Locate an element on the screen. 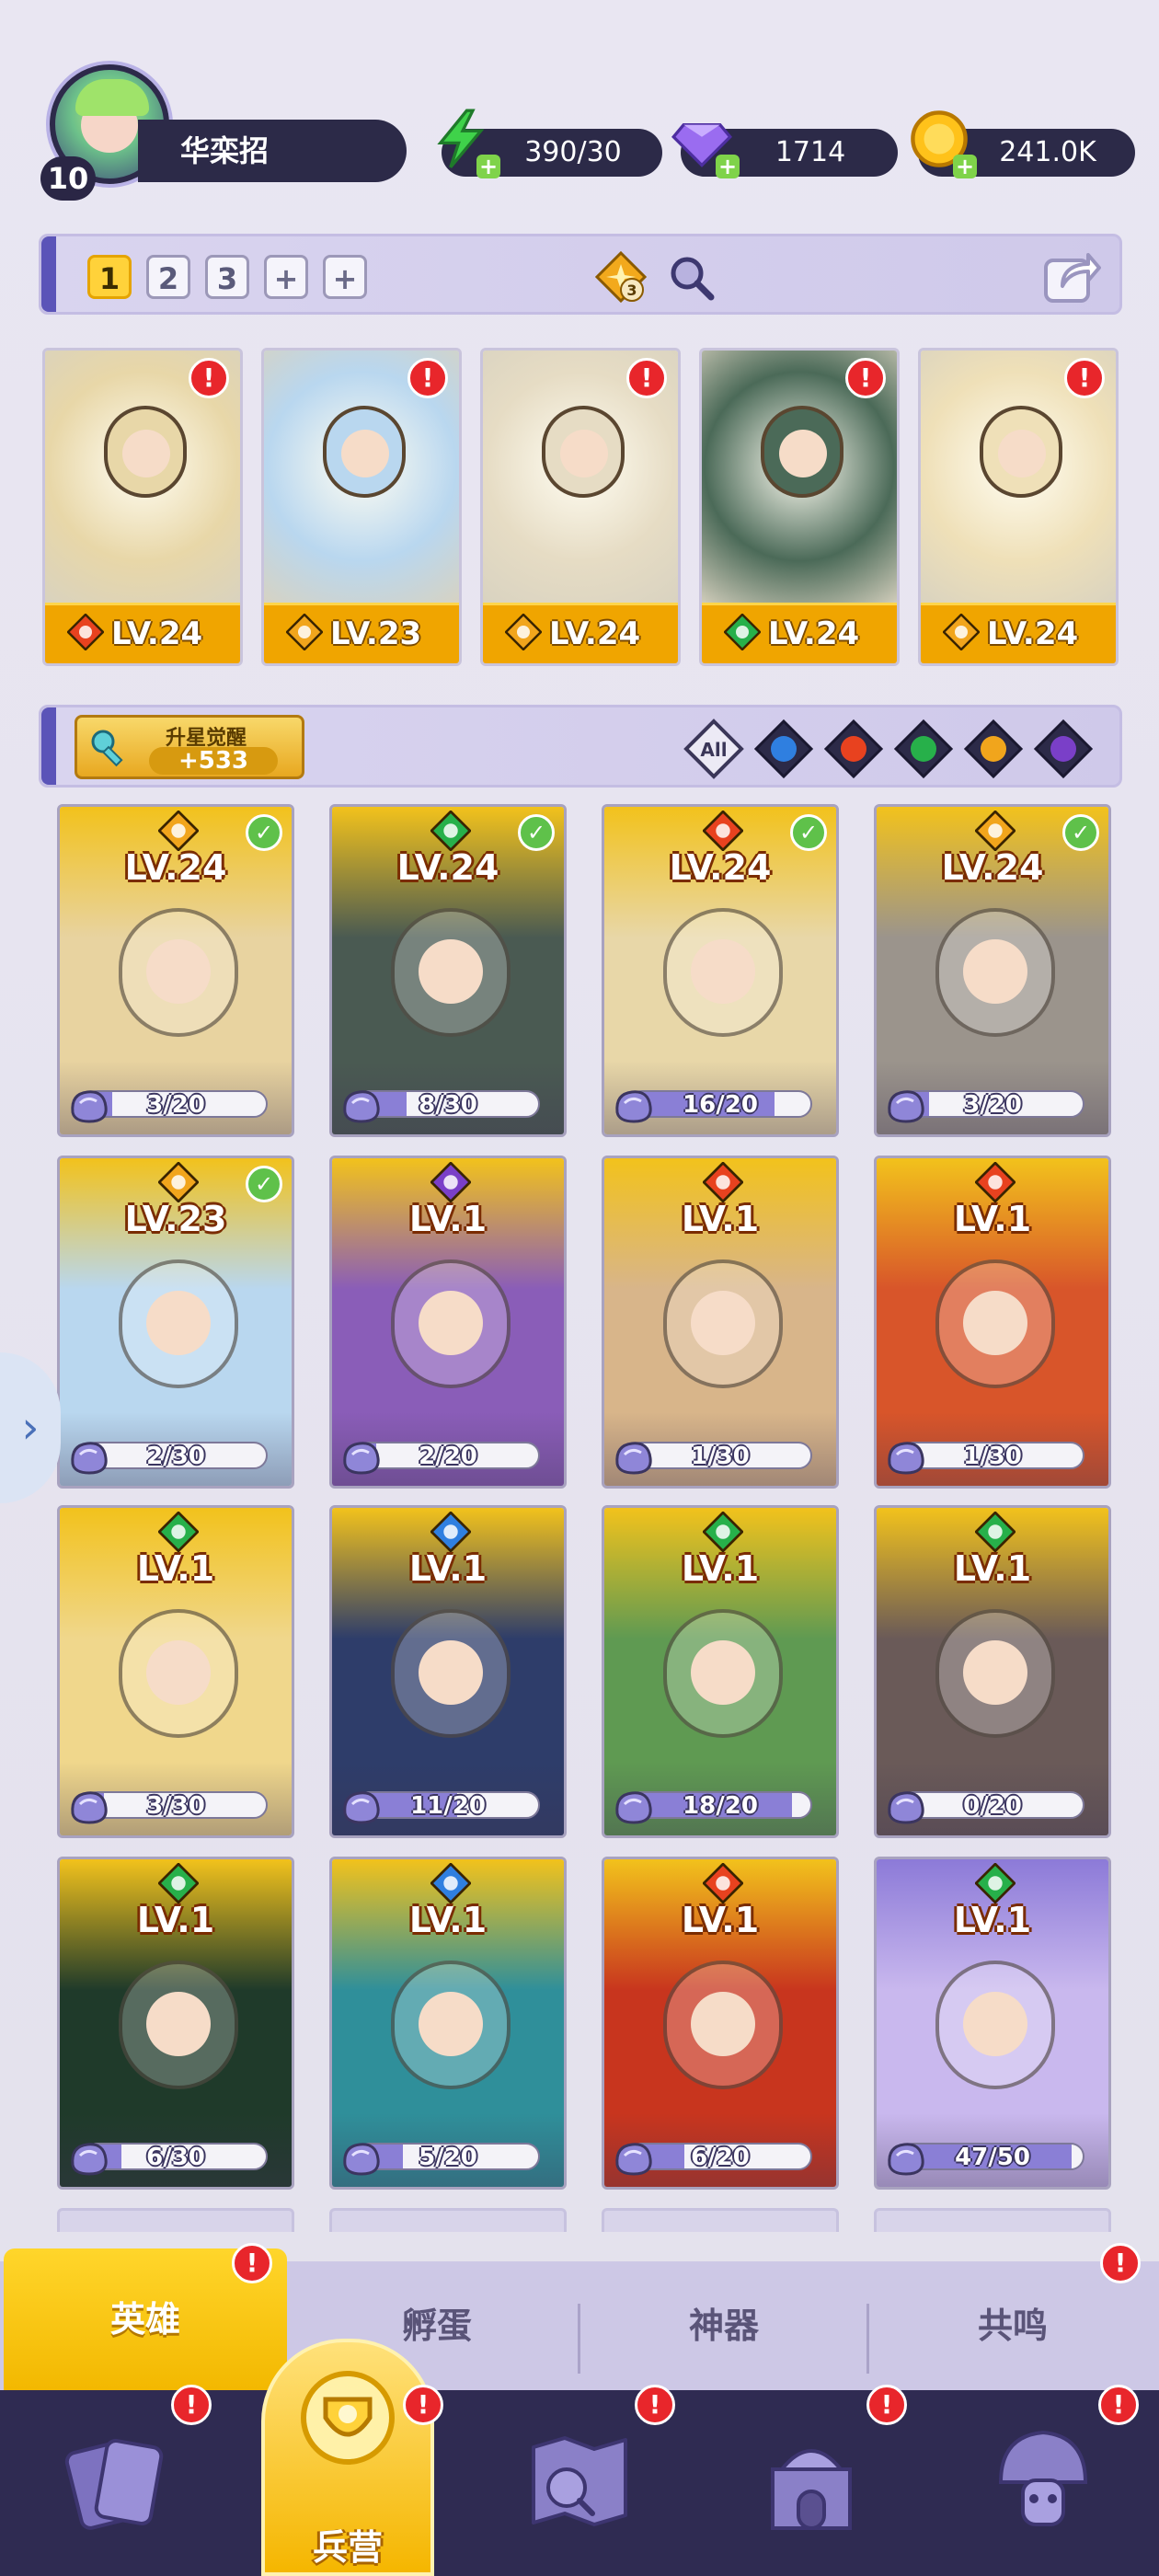 The height and width of the screenshot is (2576, 1159). shard-count: 3/30 is located at coordinates (175, 1805).